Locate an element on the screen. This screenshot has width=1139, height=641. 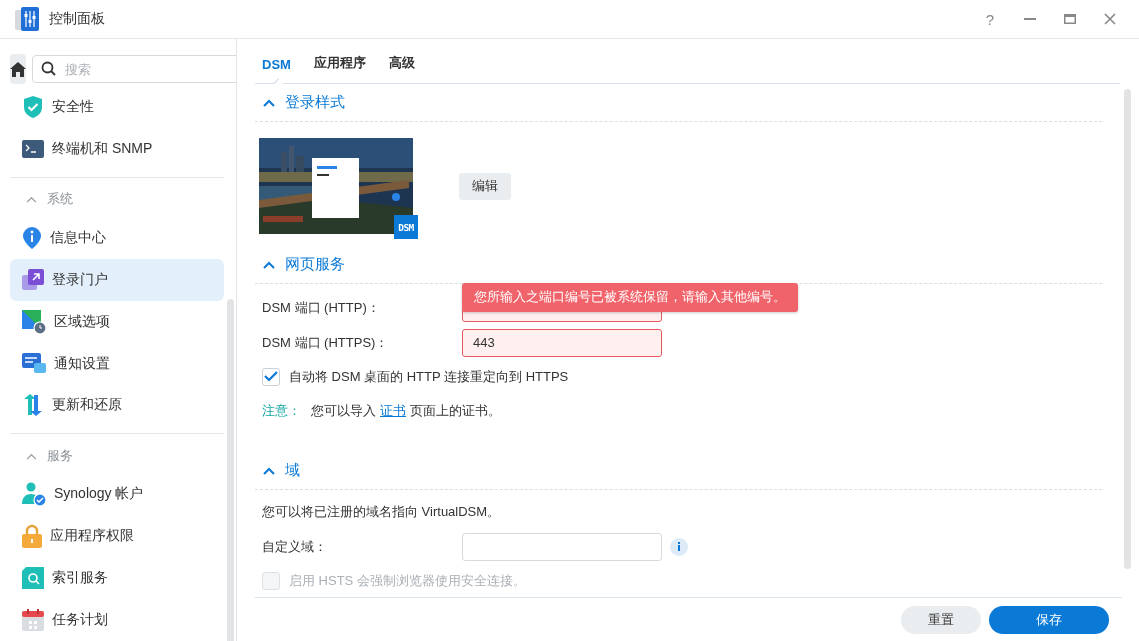
dsm-badge: DSM is located at coordinates (406, 227).